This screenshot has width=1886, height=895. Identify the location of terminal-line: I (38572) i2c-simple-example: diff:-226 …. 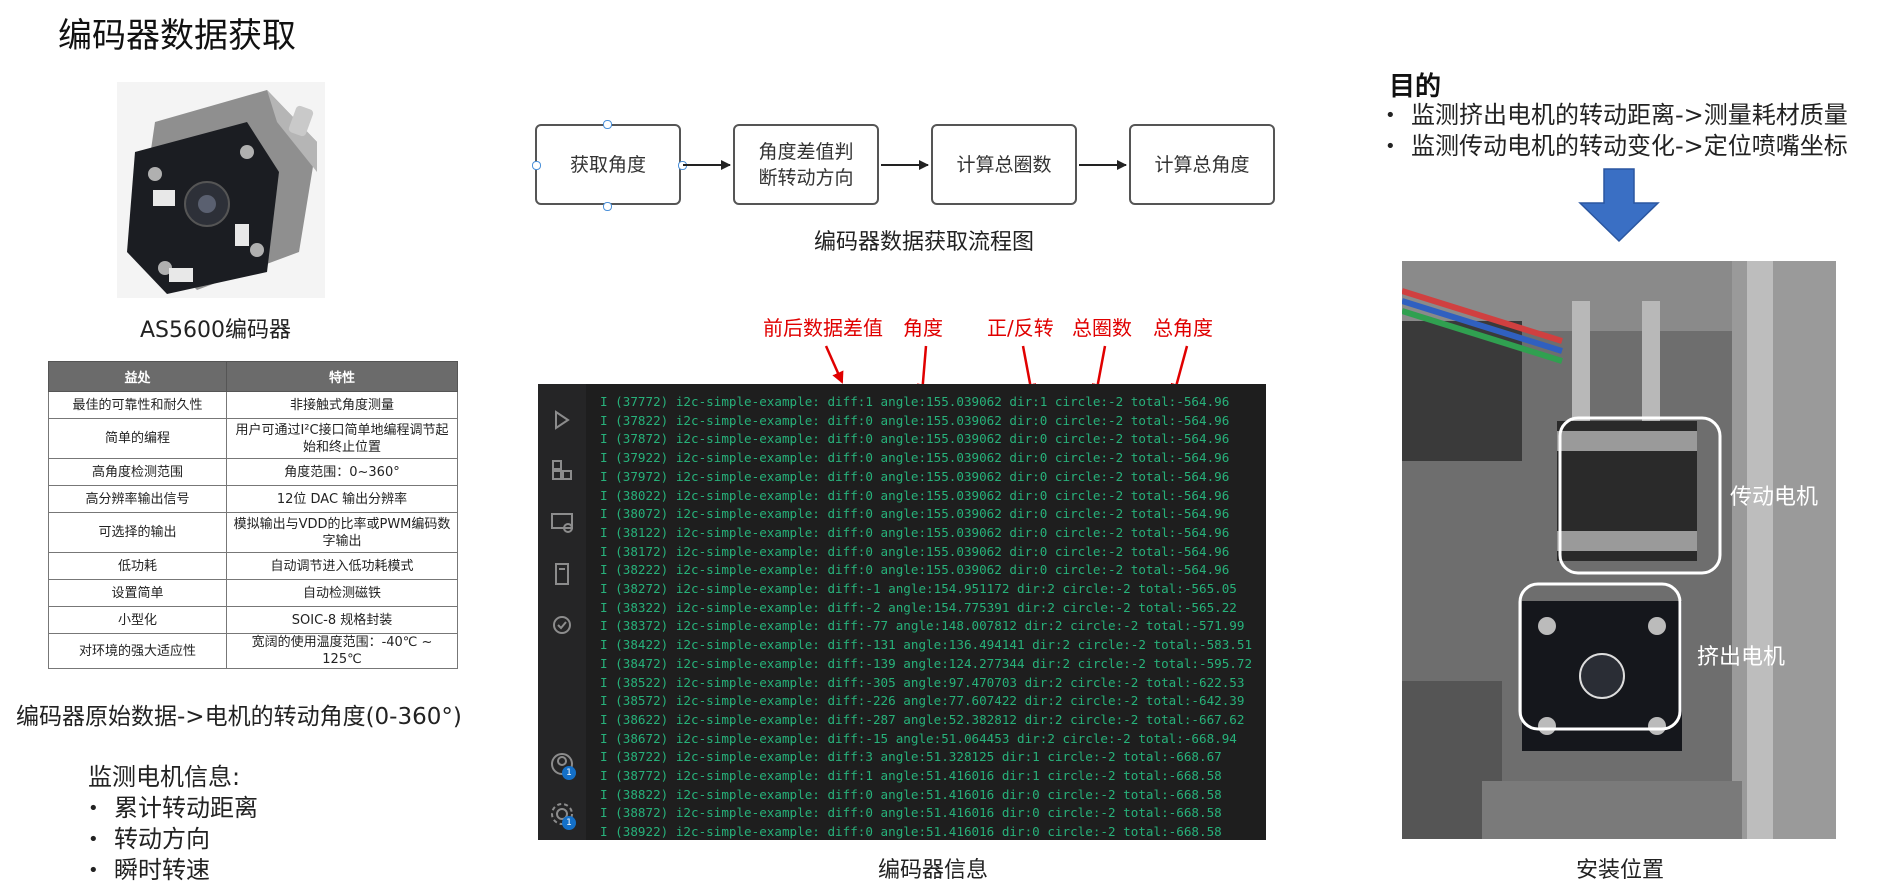
(922, 701).